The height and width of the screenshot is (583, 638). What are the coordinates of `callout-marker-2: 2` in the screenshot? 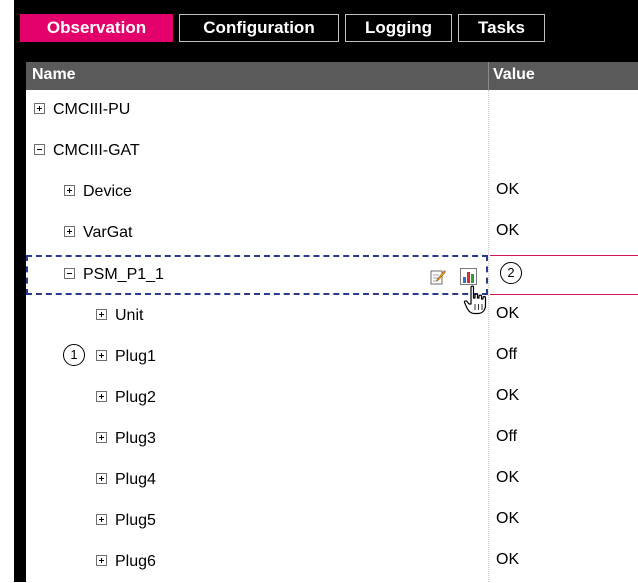 It's located at (511, 273).